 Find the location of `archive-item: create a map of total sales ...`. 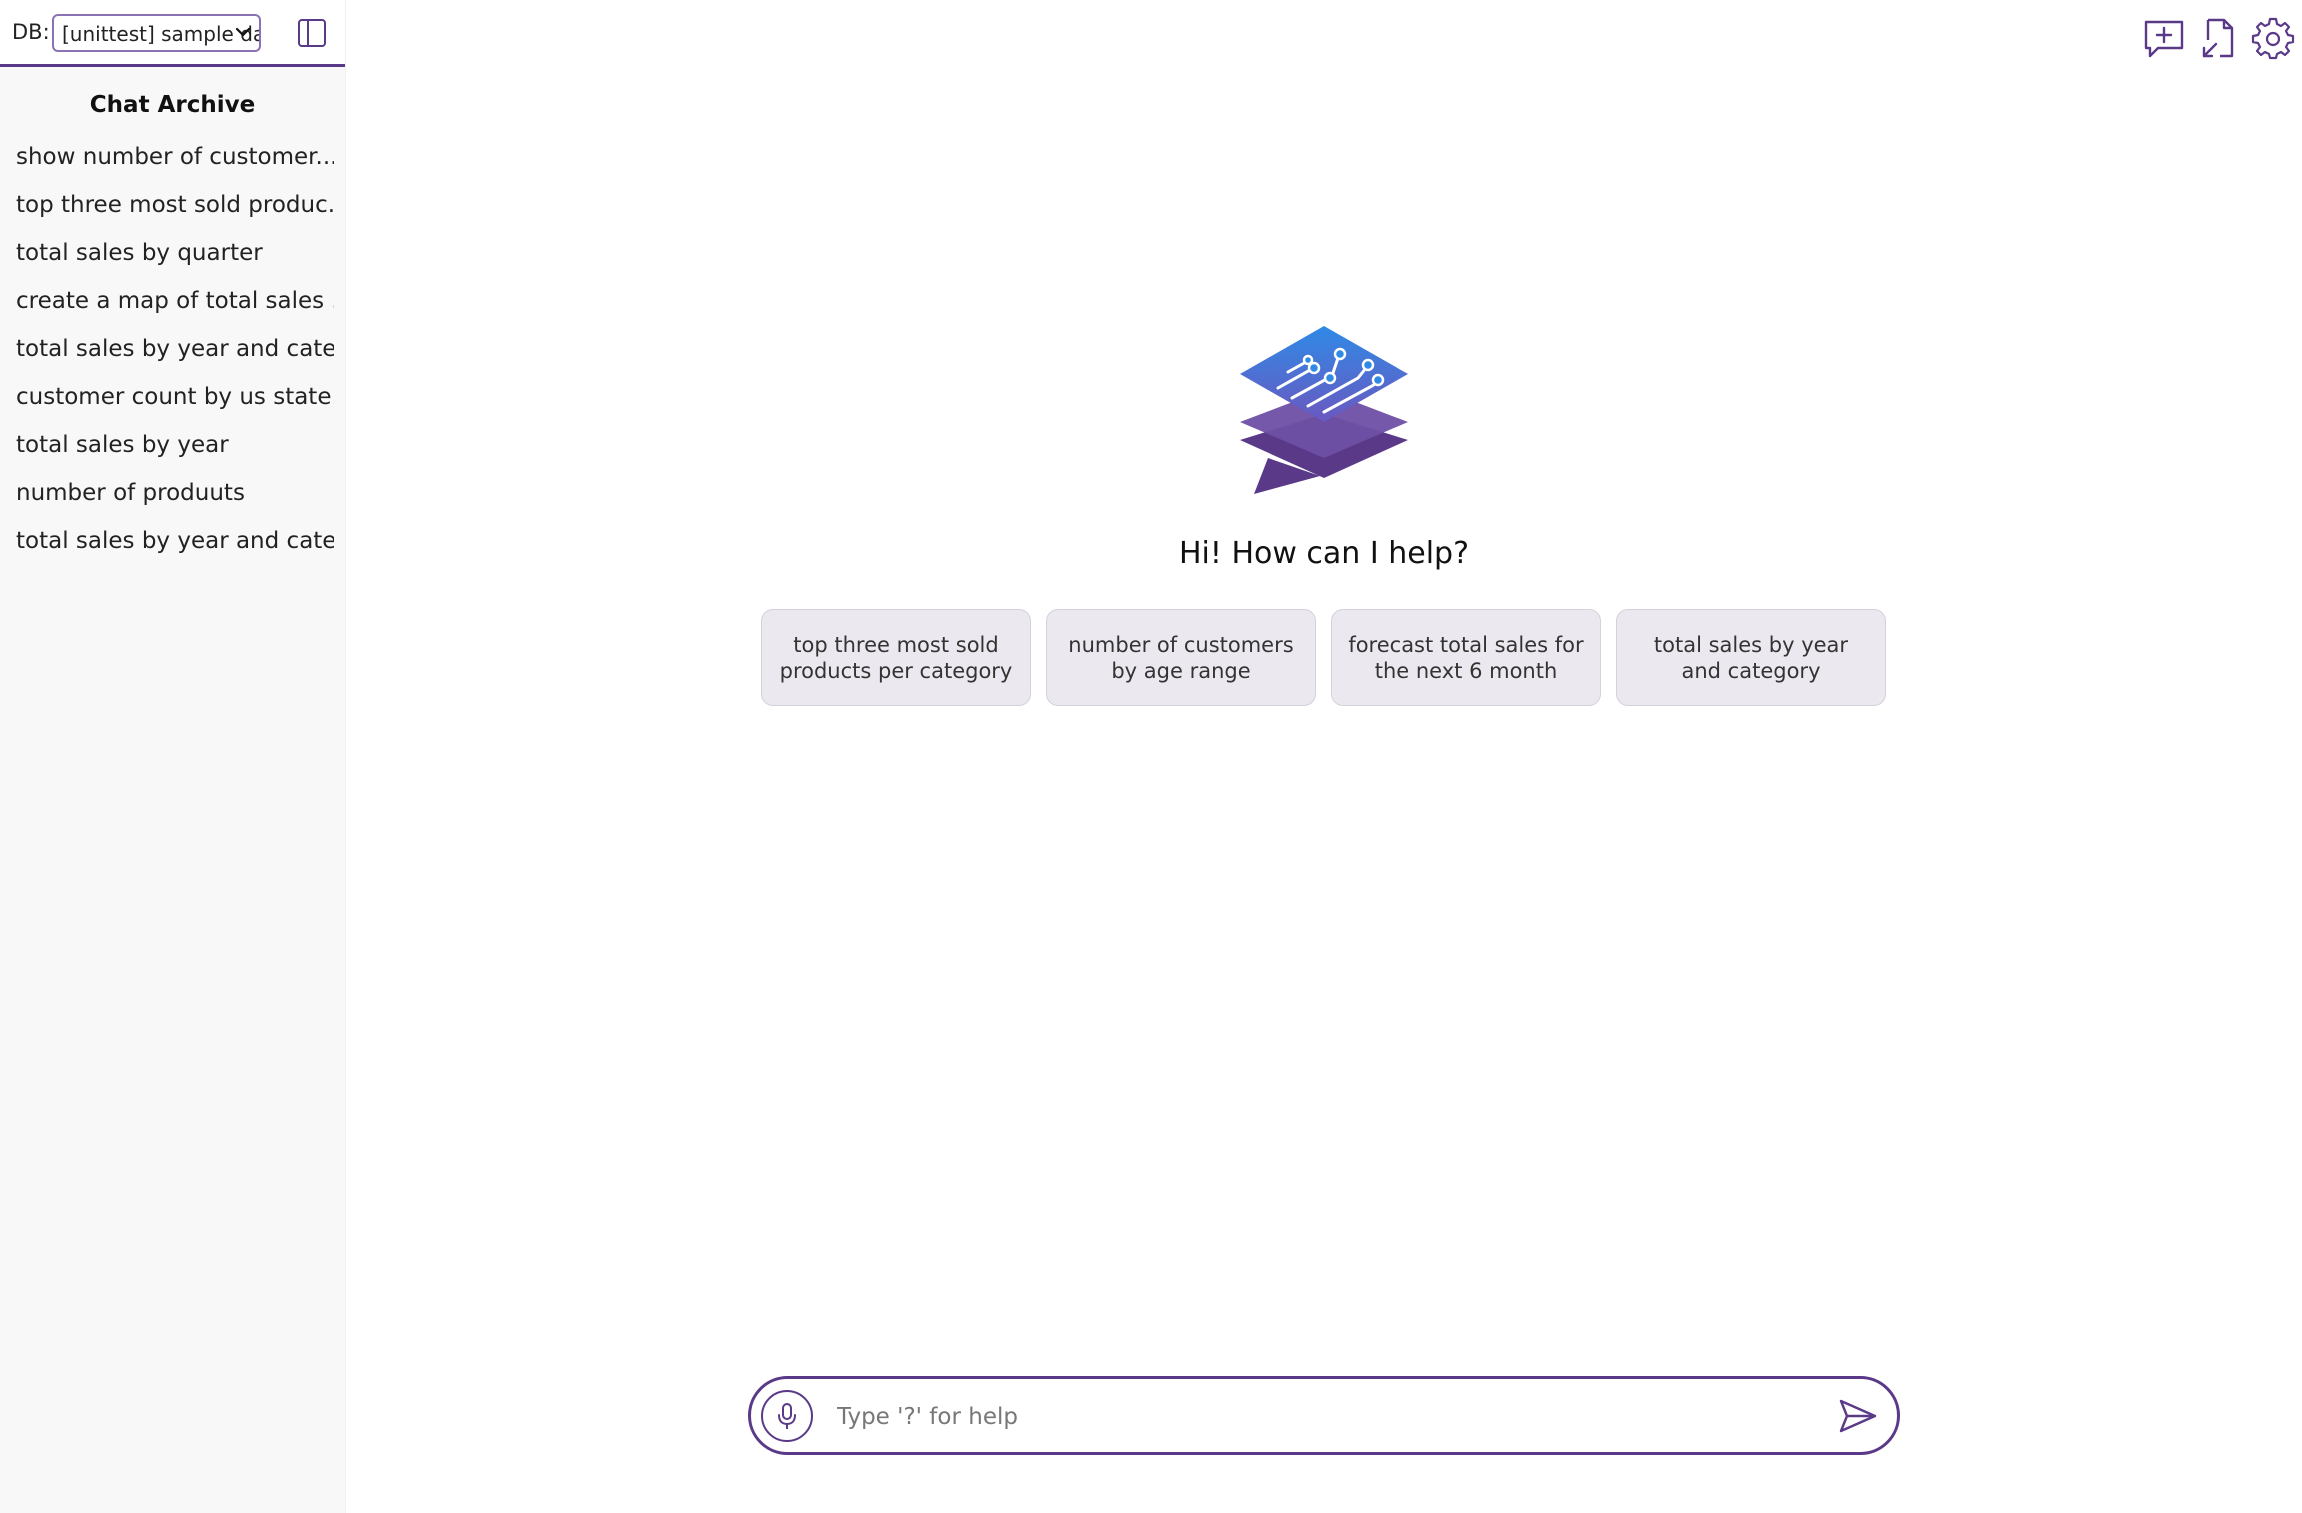

archive-item: create a map of total sales ... is located at coordinates (175, 310).